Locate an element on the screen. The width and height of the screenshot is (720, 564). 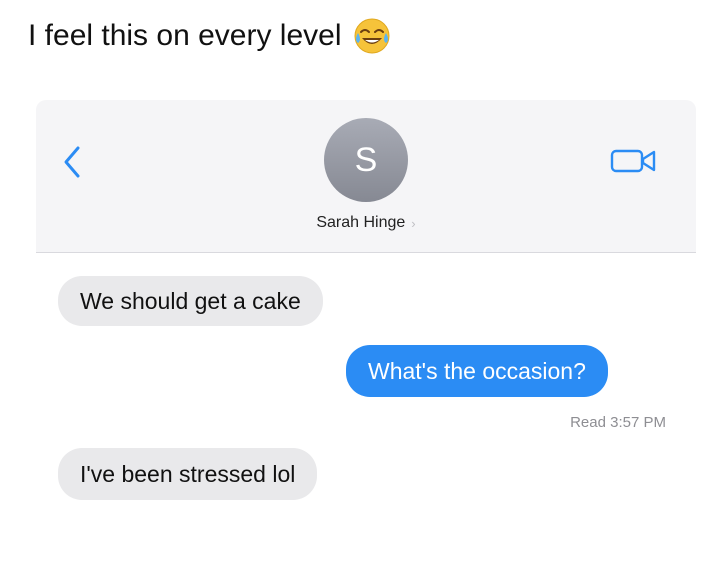
contact-name-button: Sarah Hinge › is located at coordinates (366, 223).